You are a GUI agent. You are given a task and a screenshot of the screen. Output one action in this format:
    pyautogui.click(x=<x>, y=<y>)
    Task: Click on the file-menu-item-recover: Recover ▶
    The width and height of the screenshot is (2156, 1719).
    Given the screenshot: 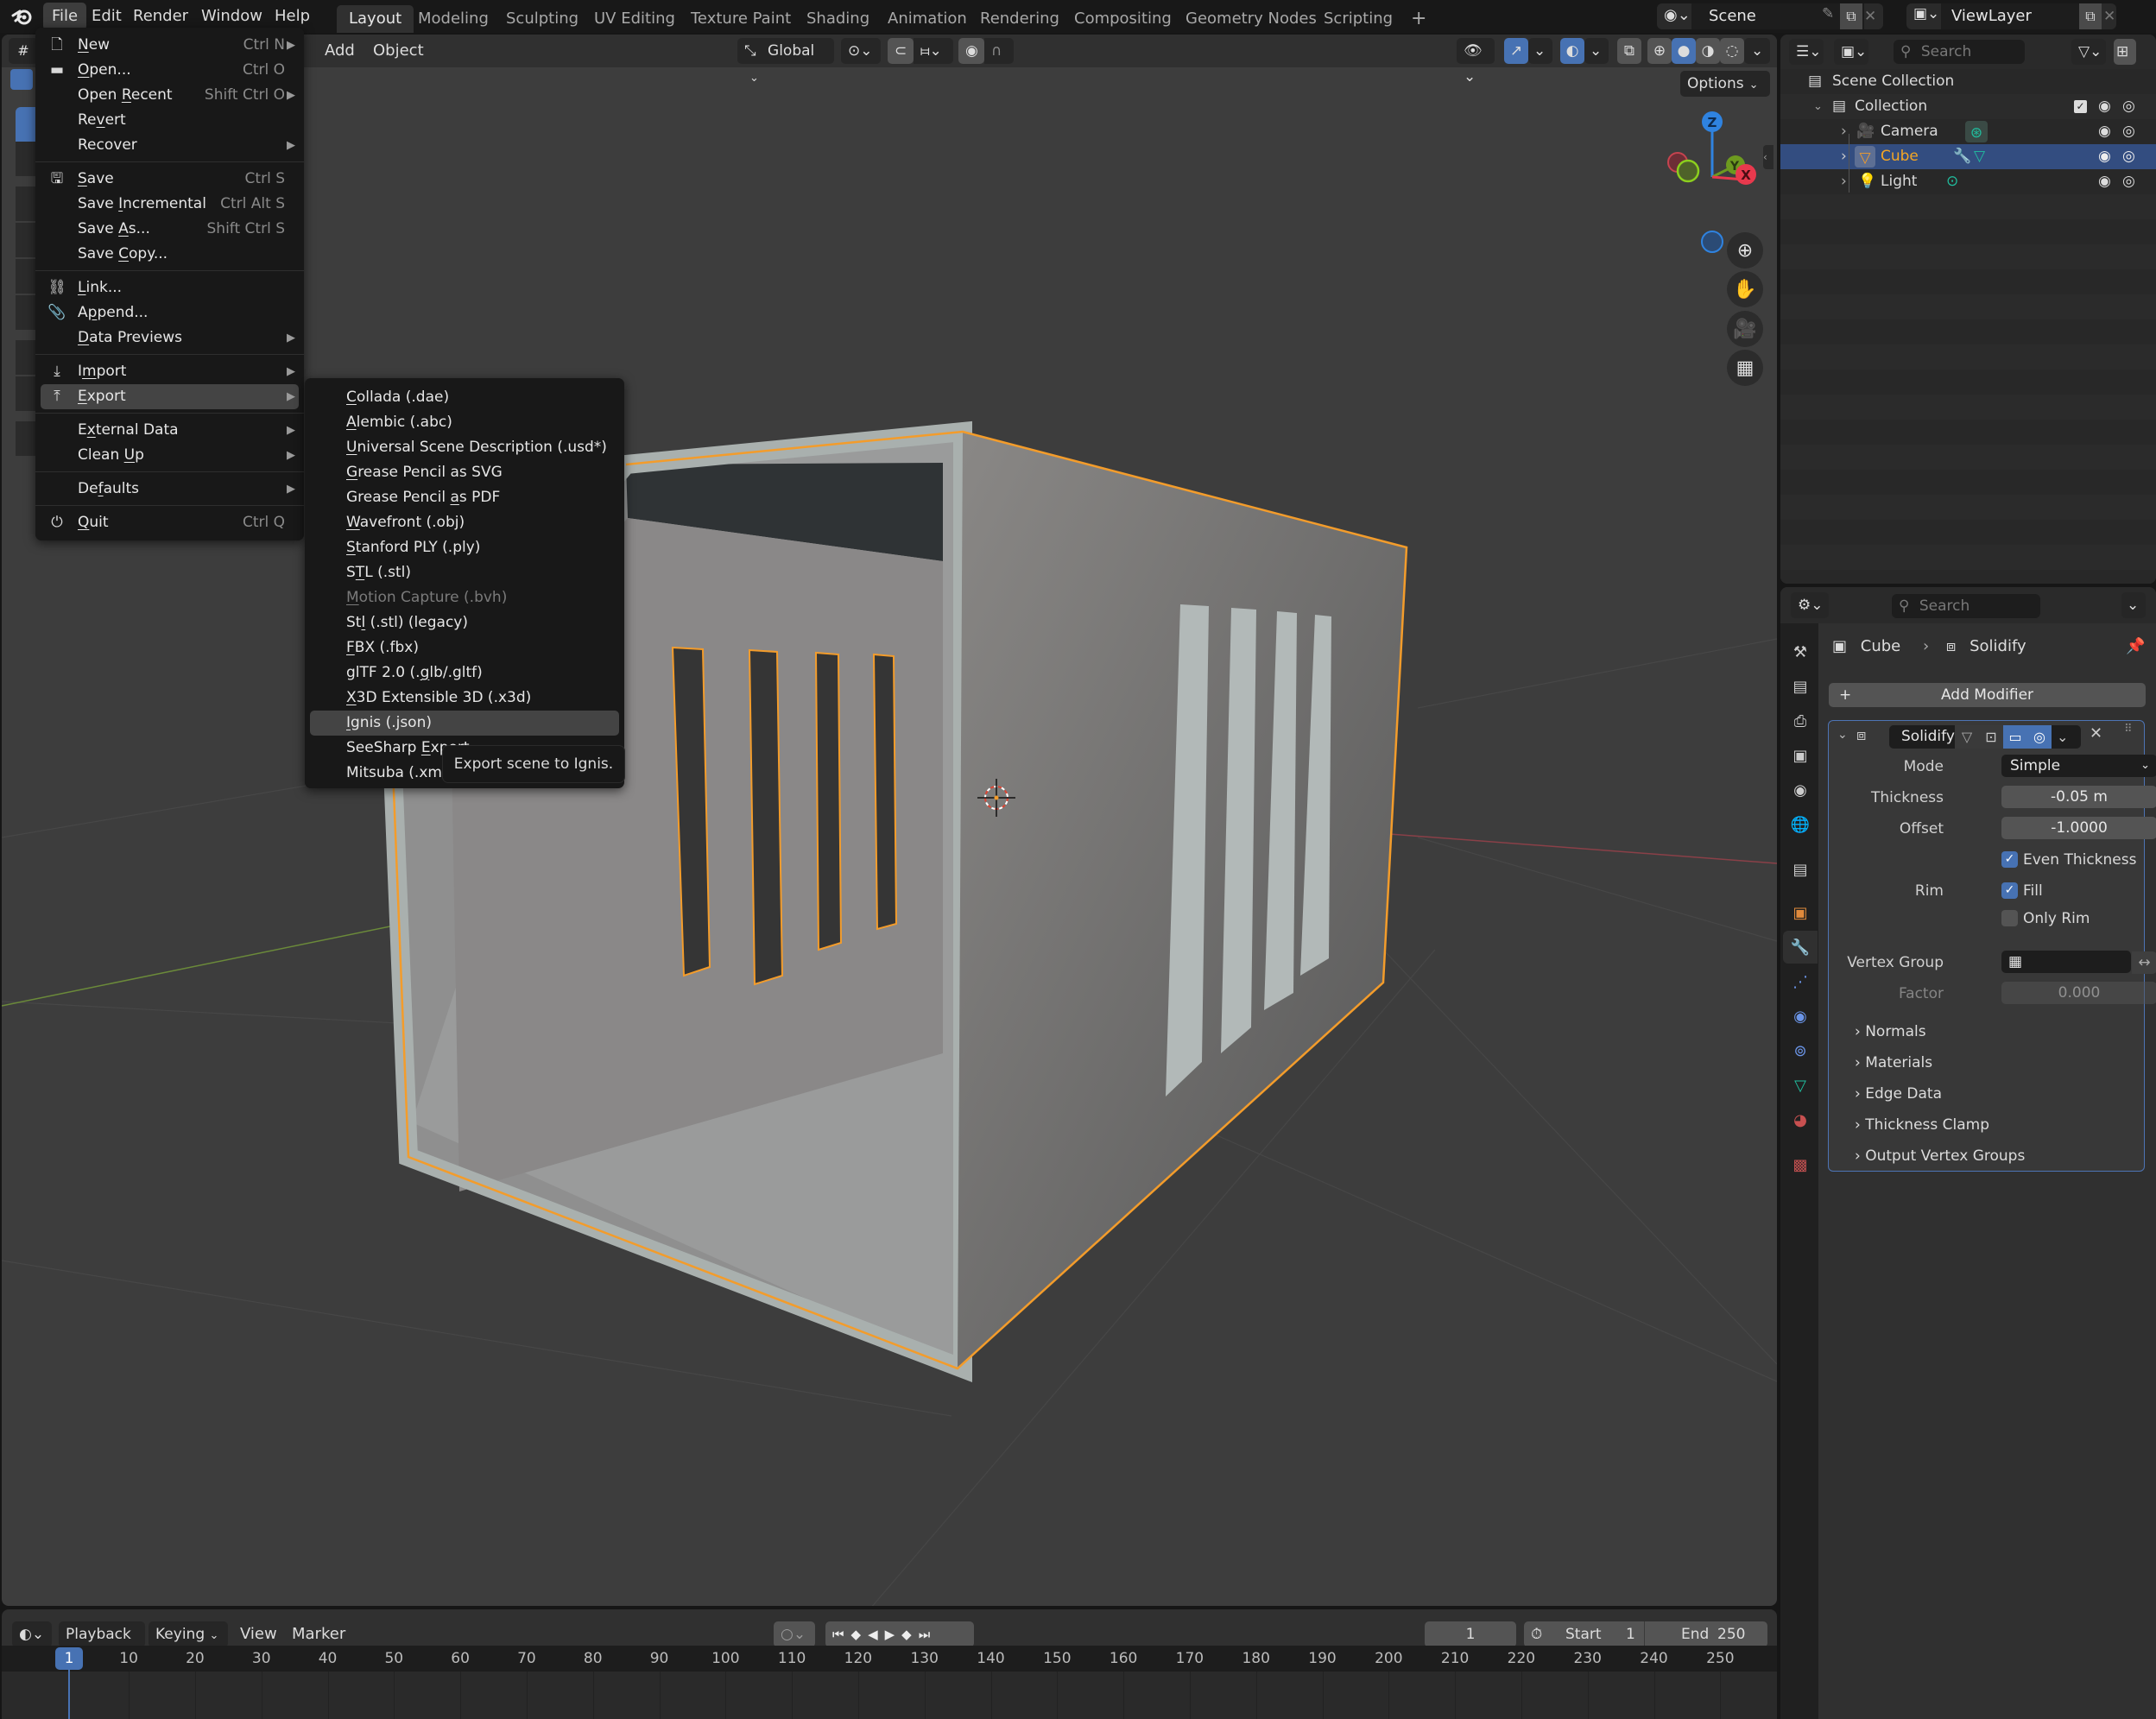 What is the action you would take?
    pyautogui.click(x=170, y=146)
    